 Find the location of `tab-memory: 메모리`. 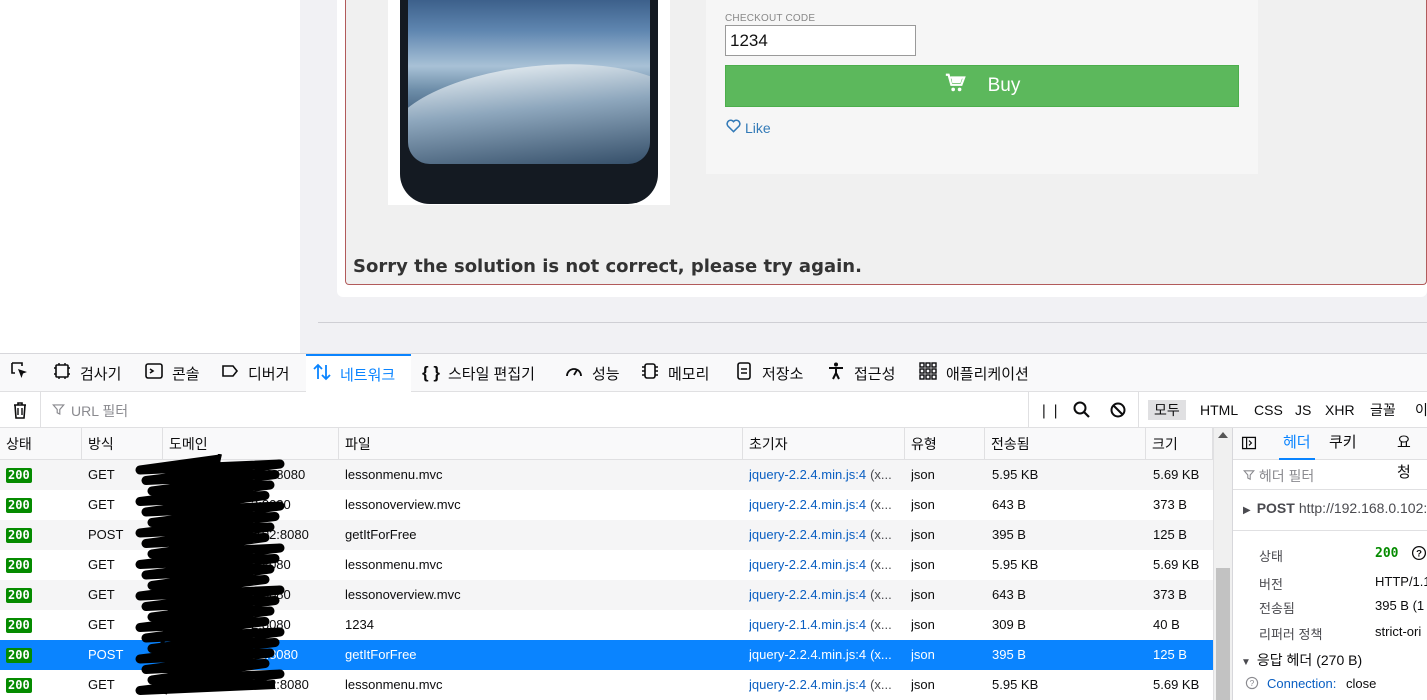

tab-memory: 메모리 is located at coordinates (674, 373).